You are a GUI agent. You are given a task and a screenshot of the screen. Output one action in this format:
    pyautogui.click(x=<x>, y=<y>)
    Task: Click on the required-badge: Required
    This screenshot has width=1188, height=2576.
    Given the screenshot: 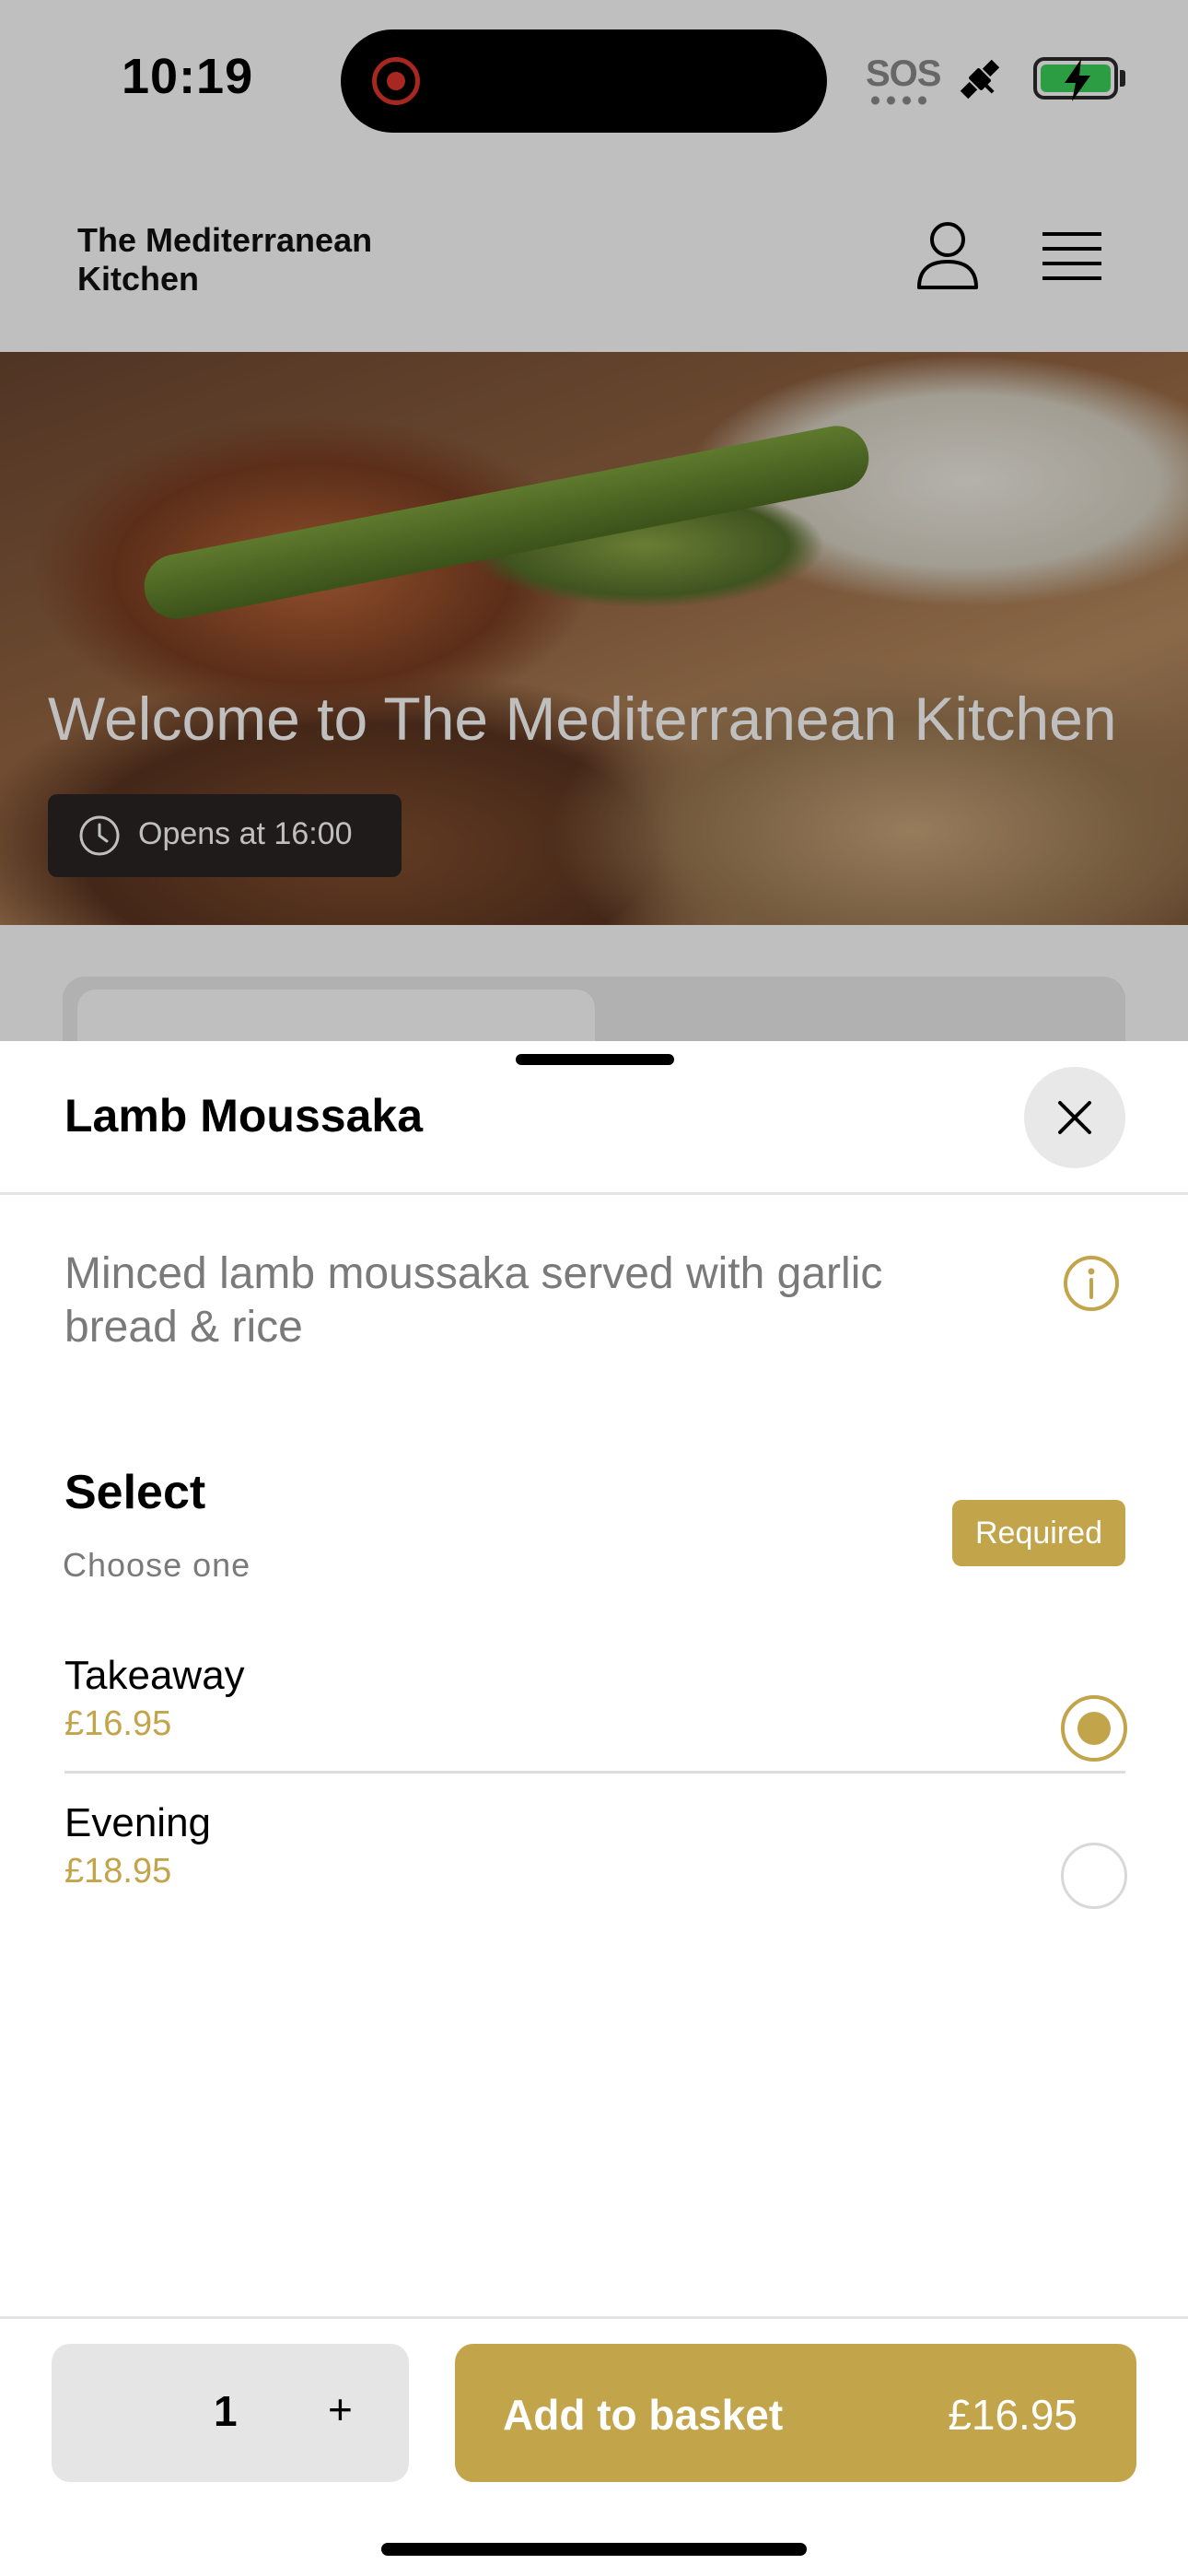 What is the action you would take?
    pyautogui.click(x=1038, y=1533)
    